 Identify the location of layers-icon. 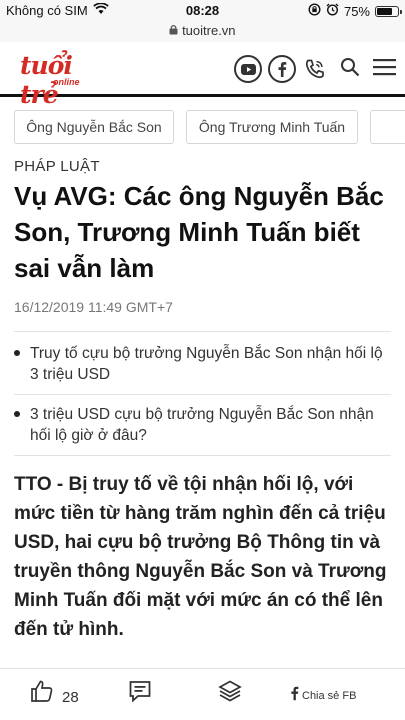
(230, 693).